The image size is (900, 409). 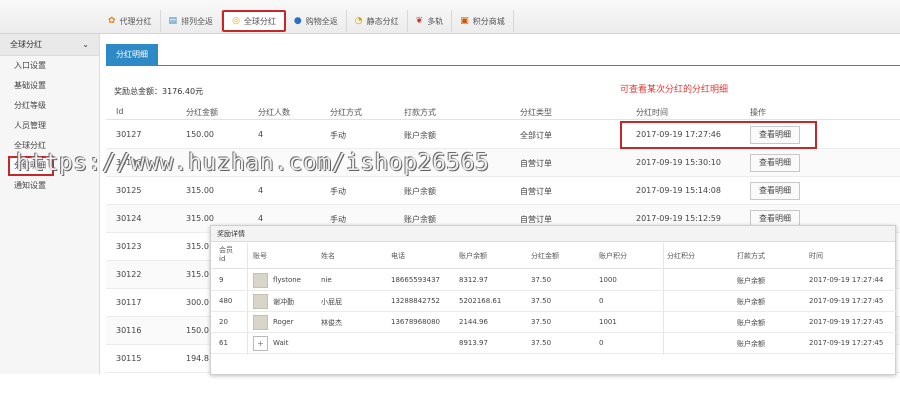 What do you see at coordinates (415, 301) in the screenshot?
I see `pcell-phone: 13288842752` at bounding box center [415, 301].